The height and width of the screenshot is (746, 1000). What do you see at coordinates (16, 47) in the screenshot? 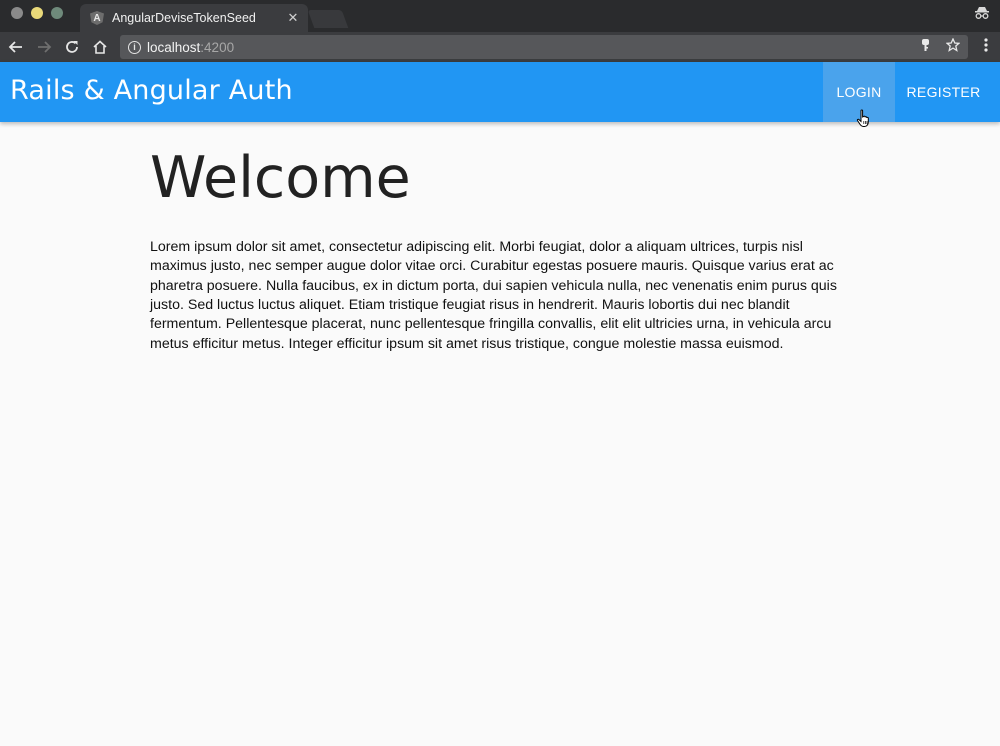
I see `back-arrow-icon` at bounding box center [16, 47].